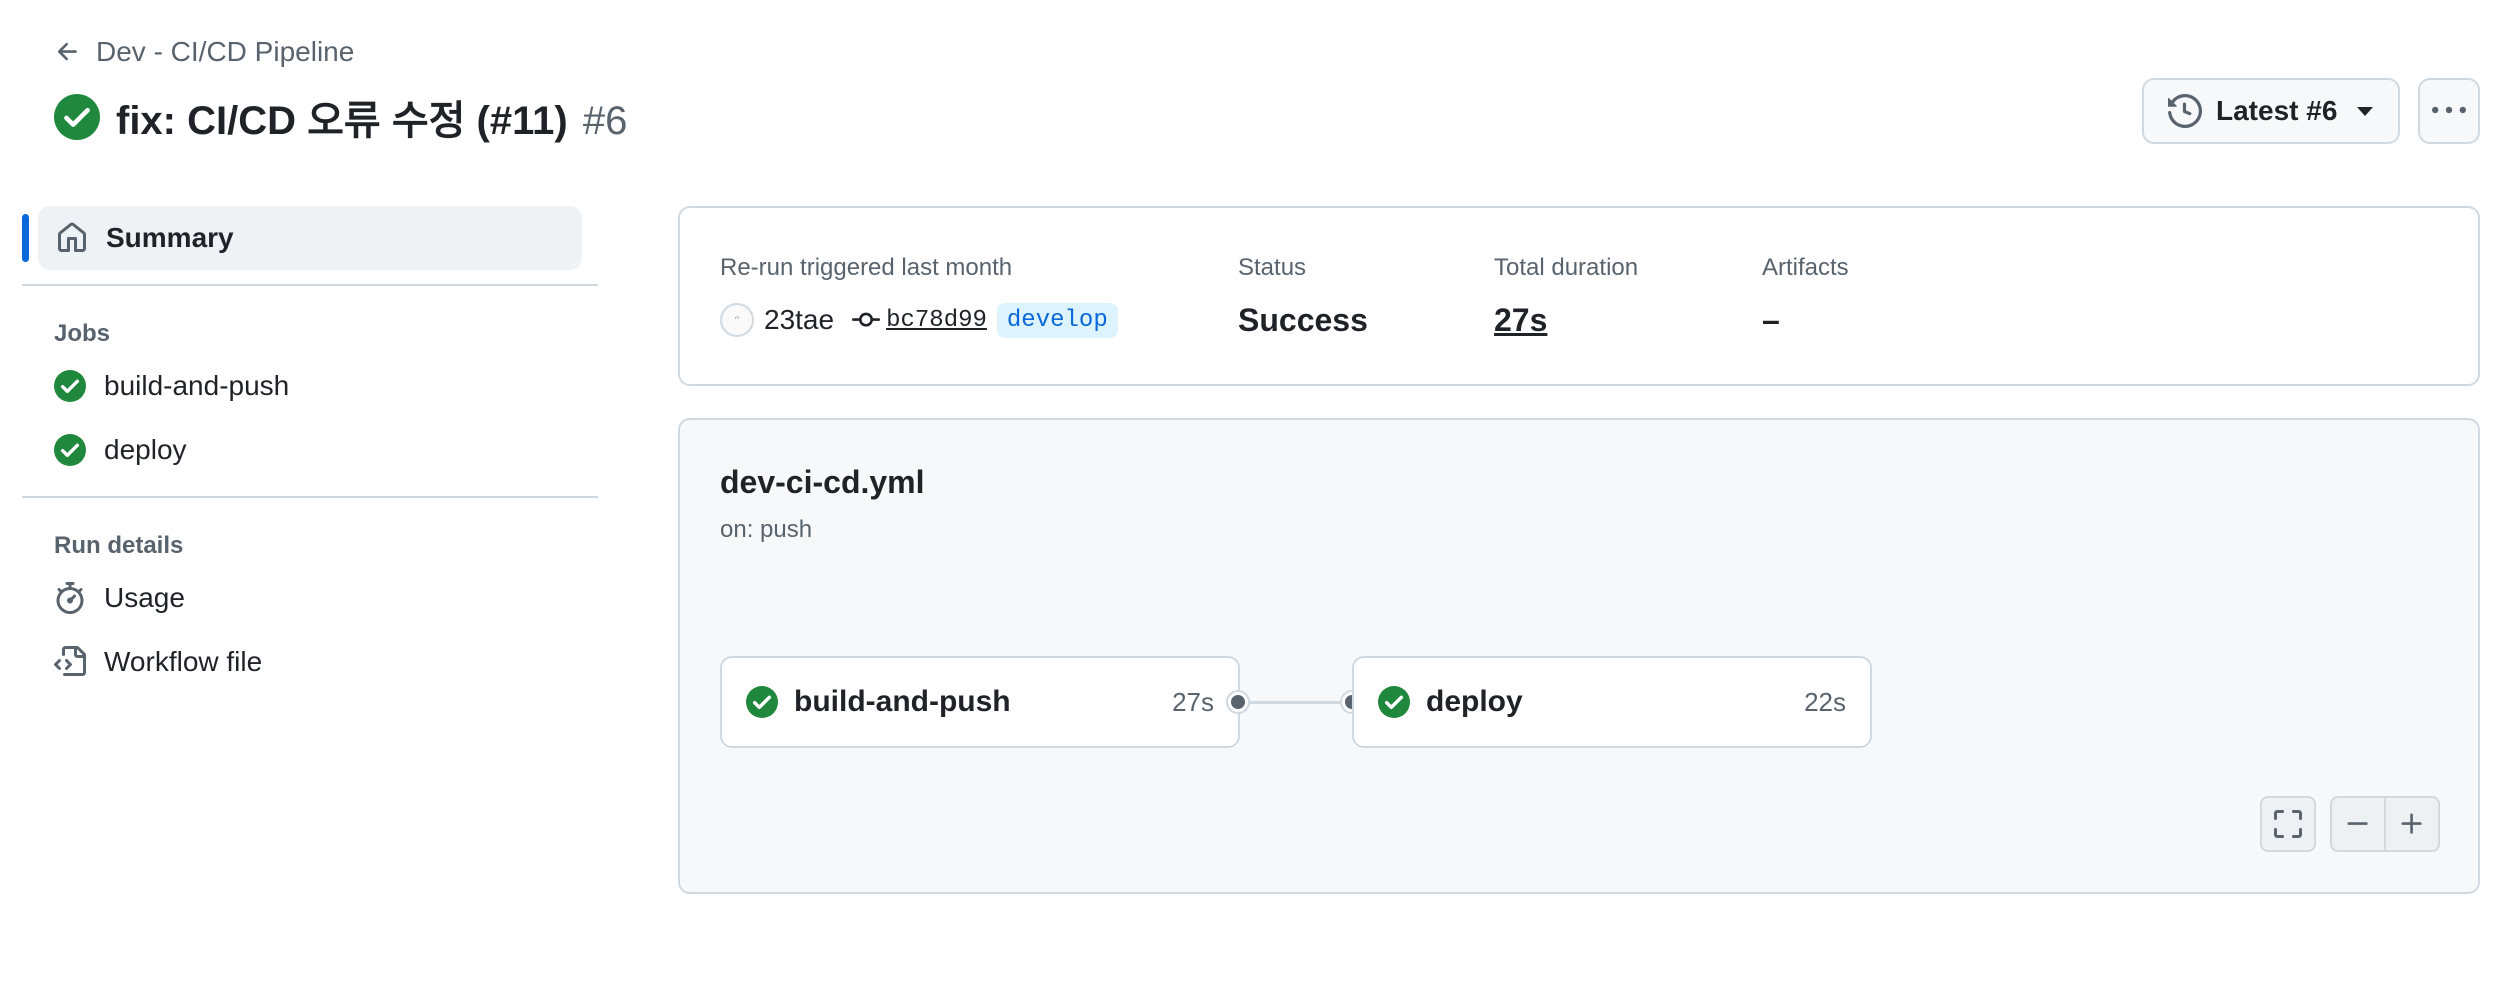  Describe the element at coordinates (936, 320) in the screenshot. I see `commit-sha: bc78d99` at that location.